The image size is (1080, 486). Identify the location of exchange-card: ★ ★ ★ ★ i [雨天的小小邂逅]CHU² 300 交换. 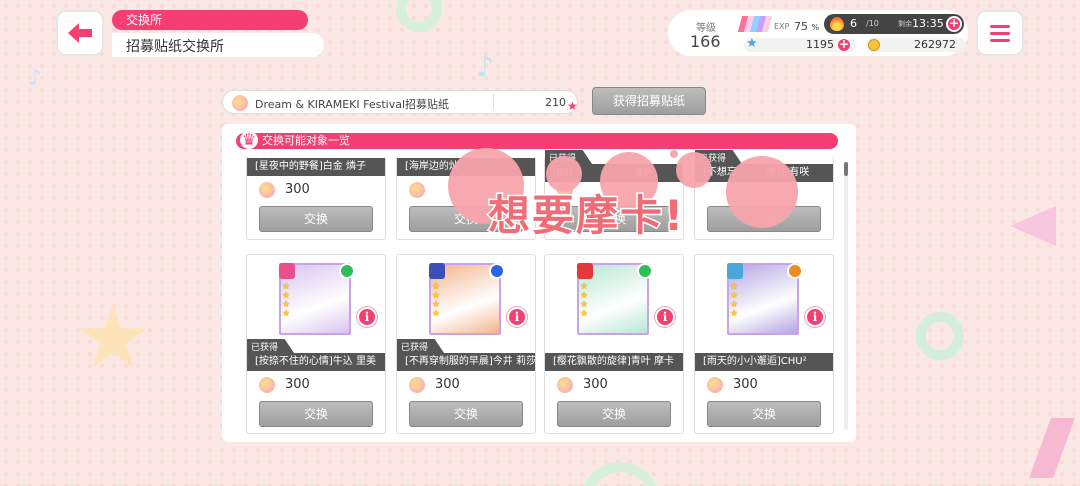
(764, 344).